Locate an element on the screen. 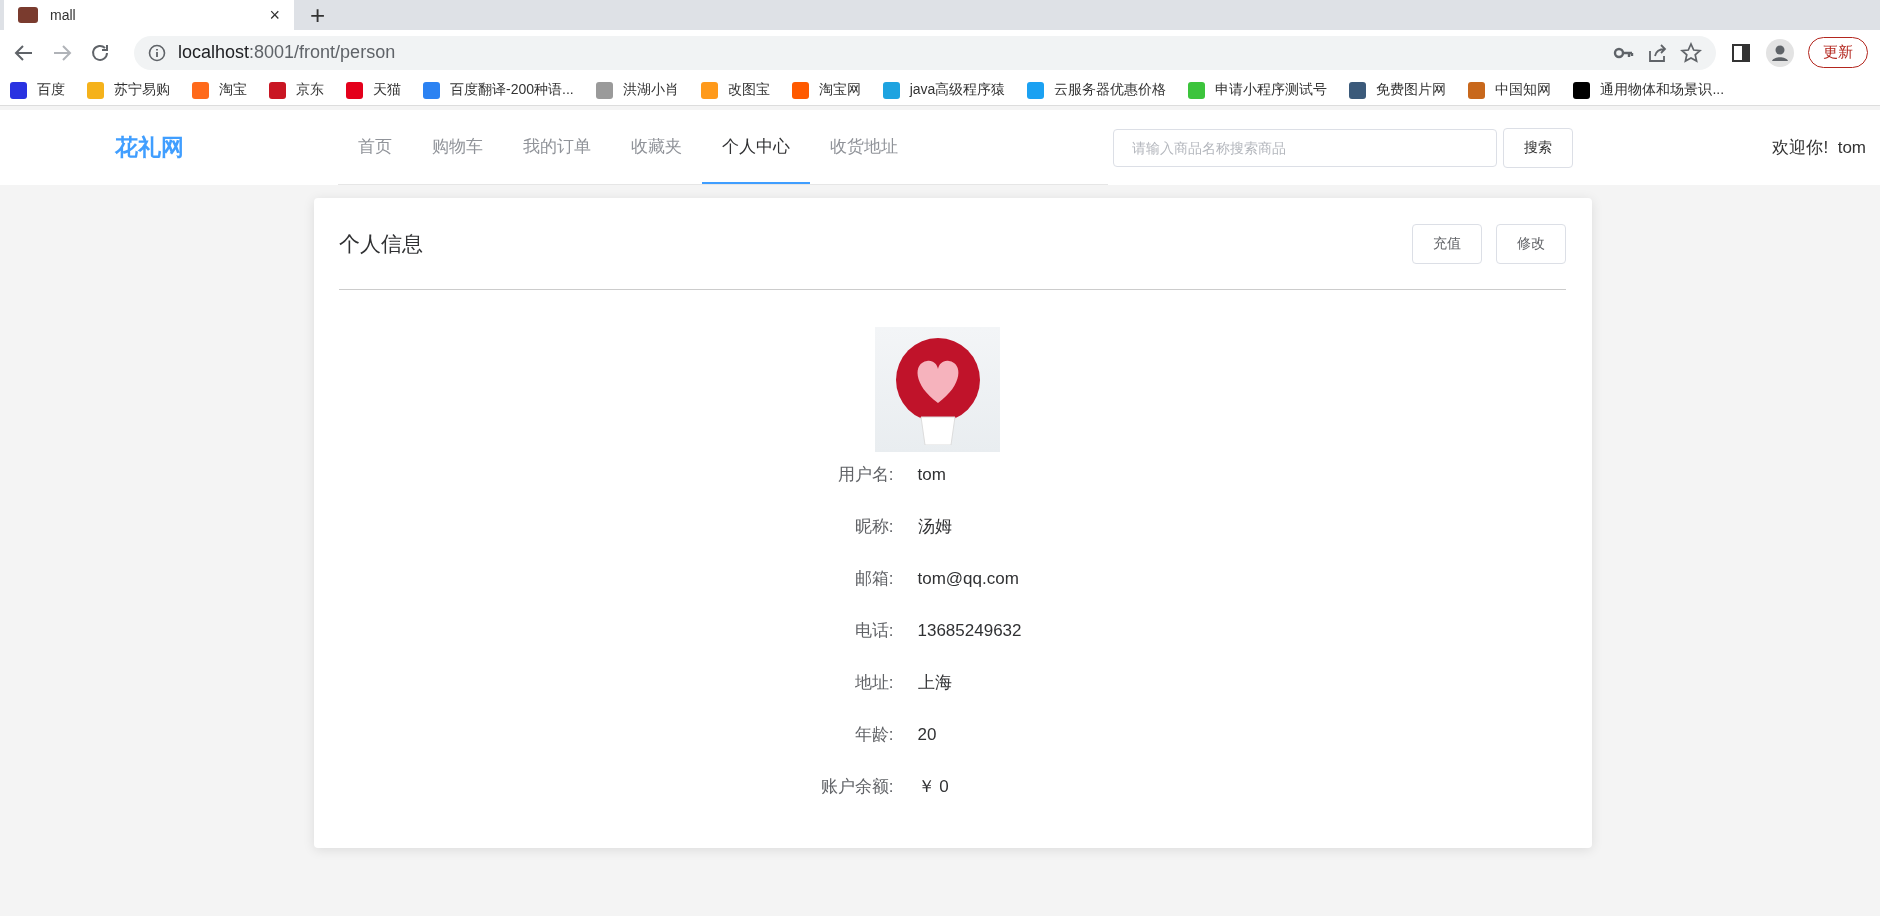 This screenshot has height=916, width=1880. bookmark-link: 苏宁易购 is located at coordinates (142, 90).